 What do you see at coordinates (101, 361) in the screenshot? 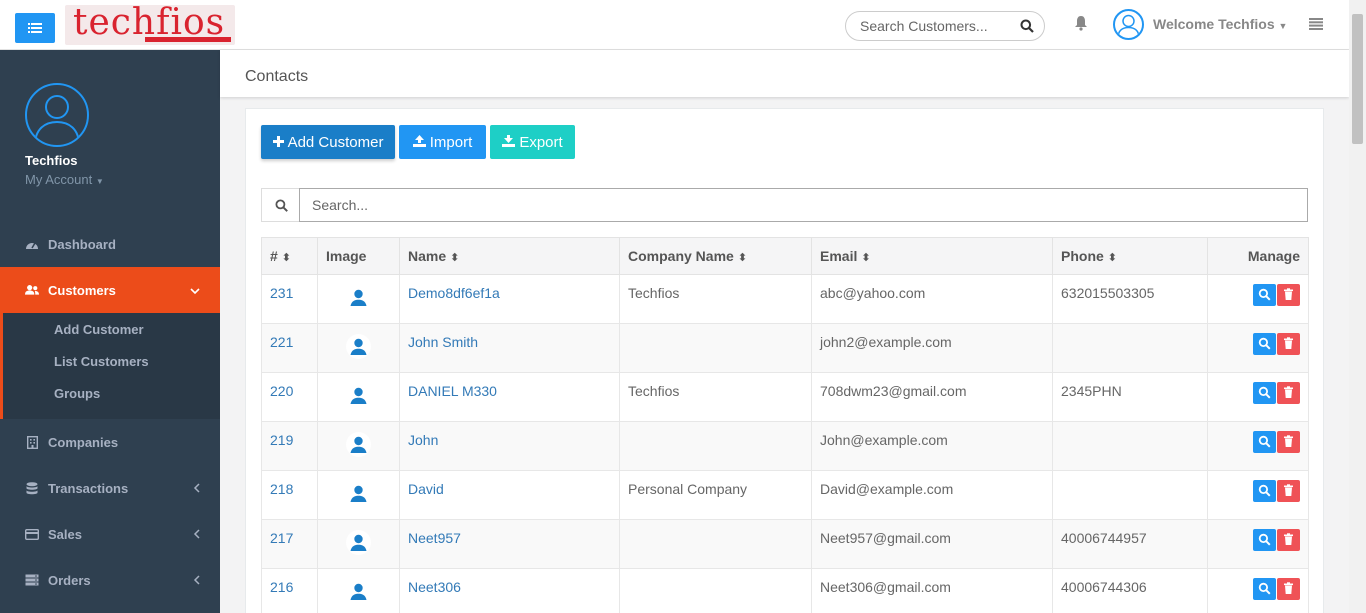
I see `submenu-list-customers: List Customers` at bounding box center [101, 361].